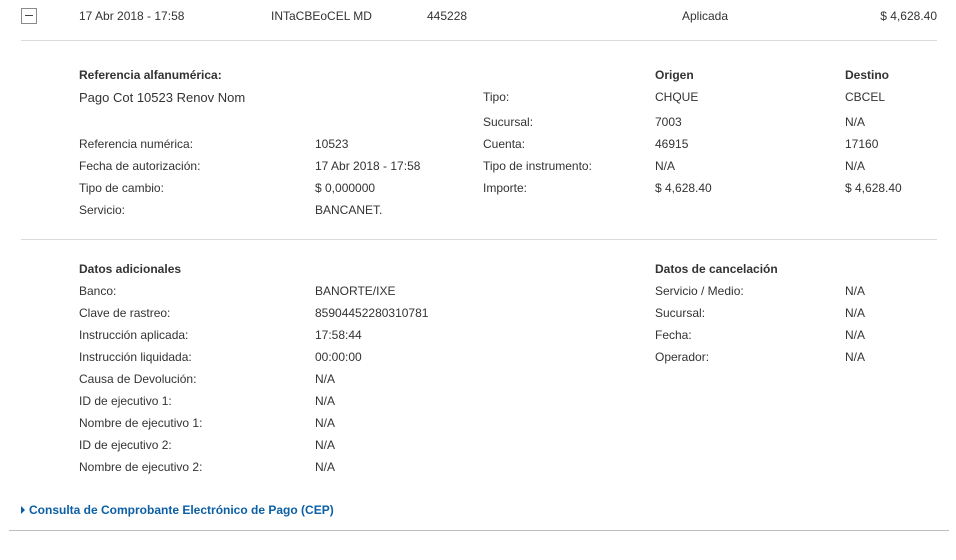  I want to click on tipo-label: Tipo:, so click(496, 97).